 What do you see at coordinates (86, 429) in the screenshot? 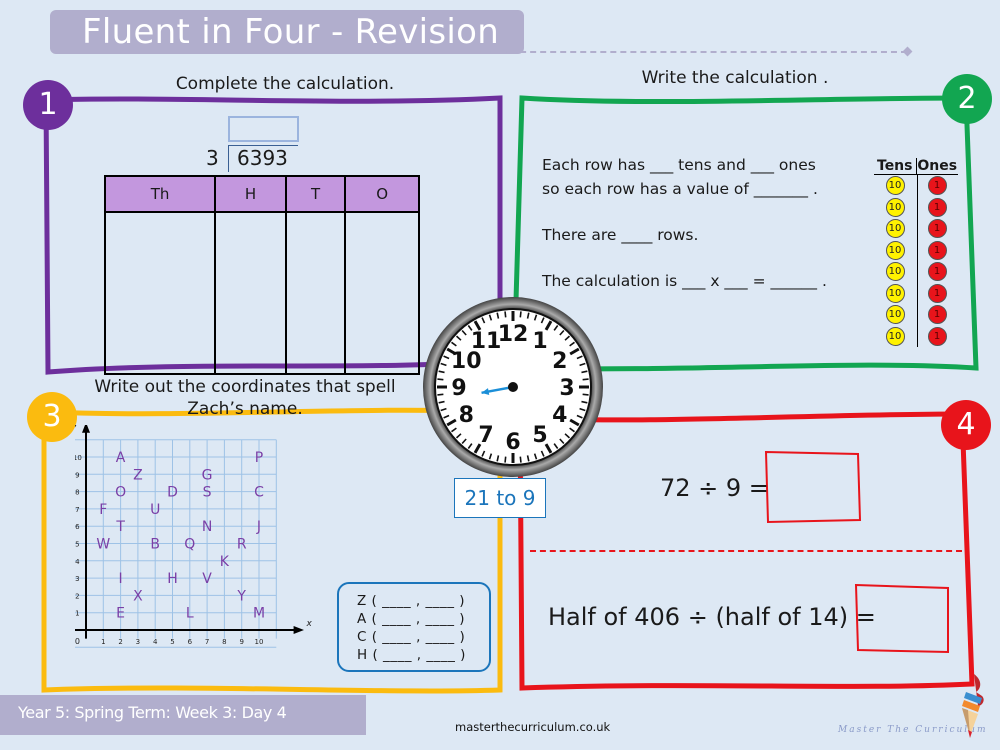
I see `y-axis-arrow-icon` at bounding box center [86, 429].